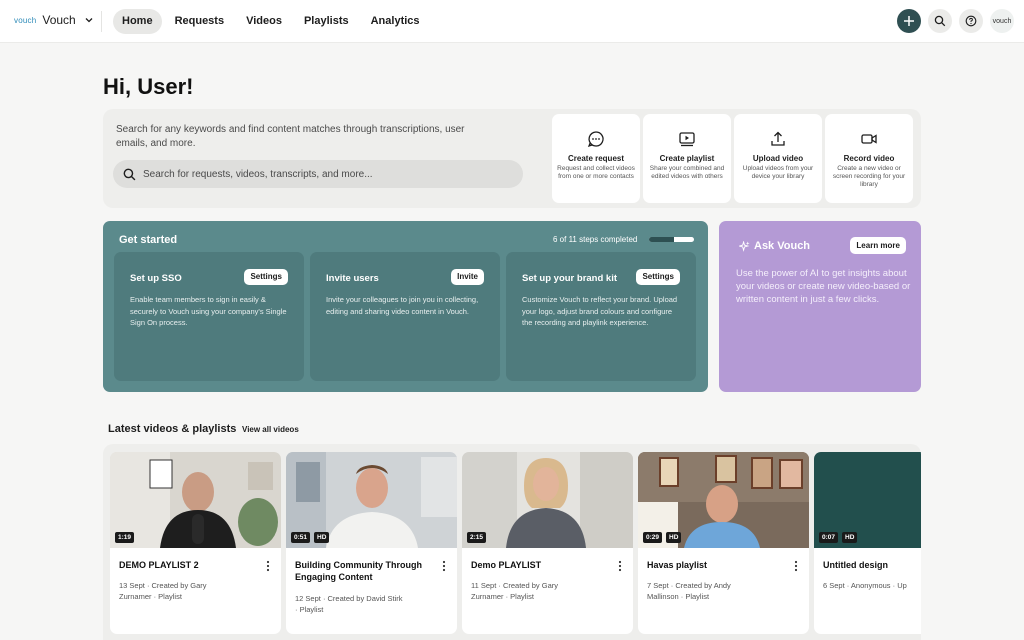  Describe the element at coordinates (270, 429) in the screenshot. I see `view-all-videos-link: View all videos` at that location.